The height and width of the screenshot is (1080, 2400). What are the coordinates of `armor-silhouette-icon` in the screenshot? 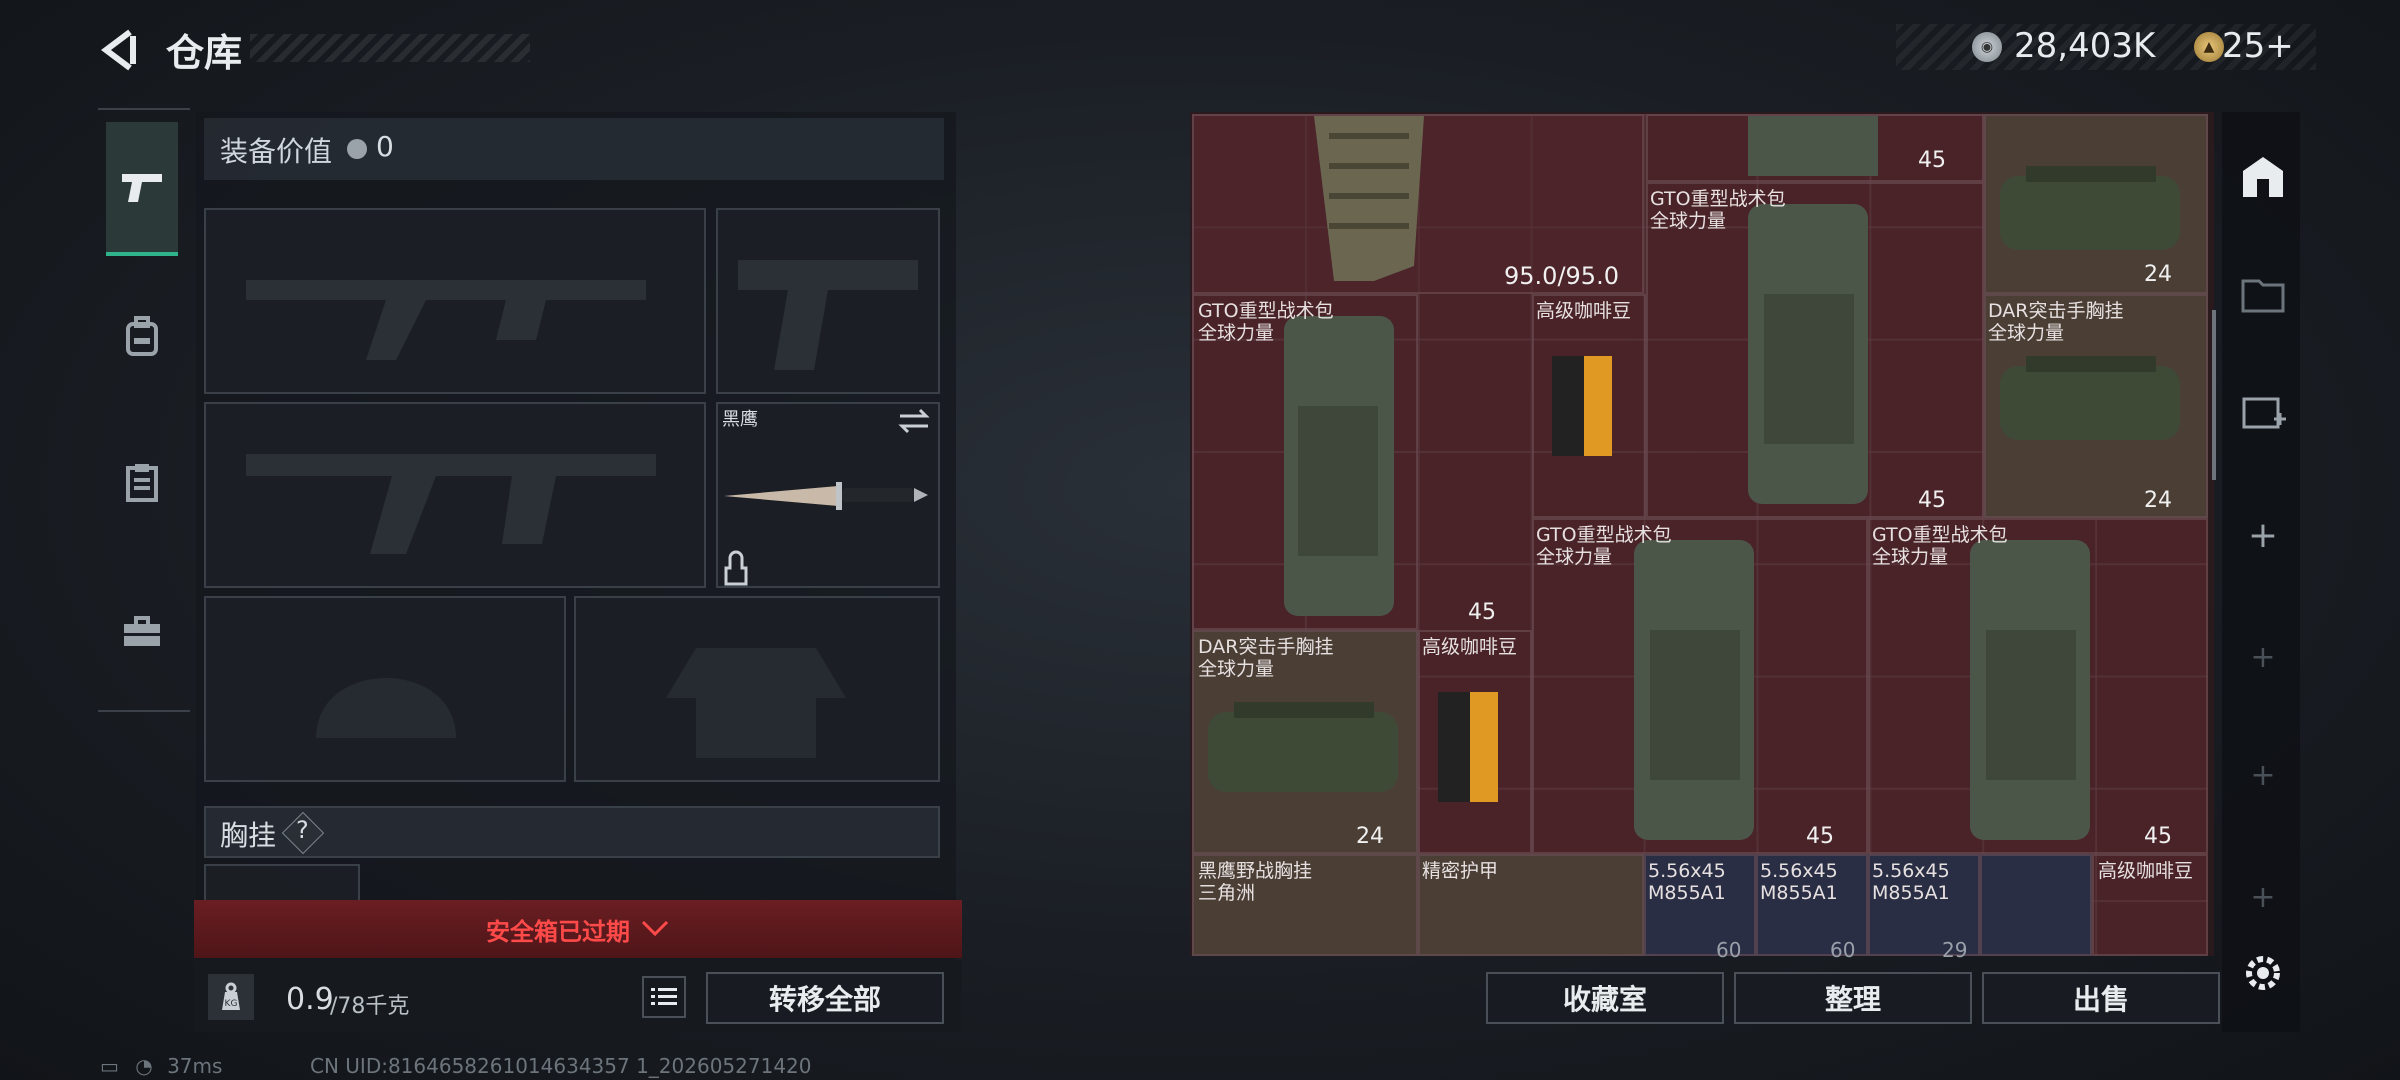 It's located at (756, 703).